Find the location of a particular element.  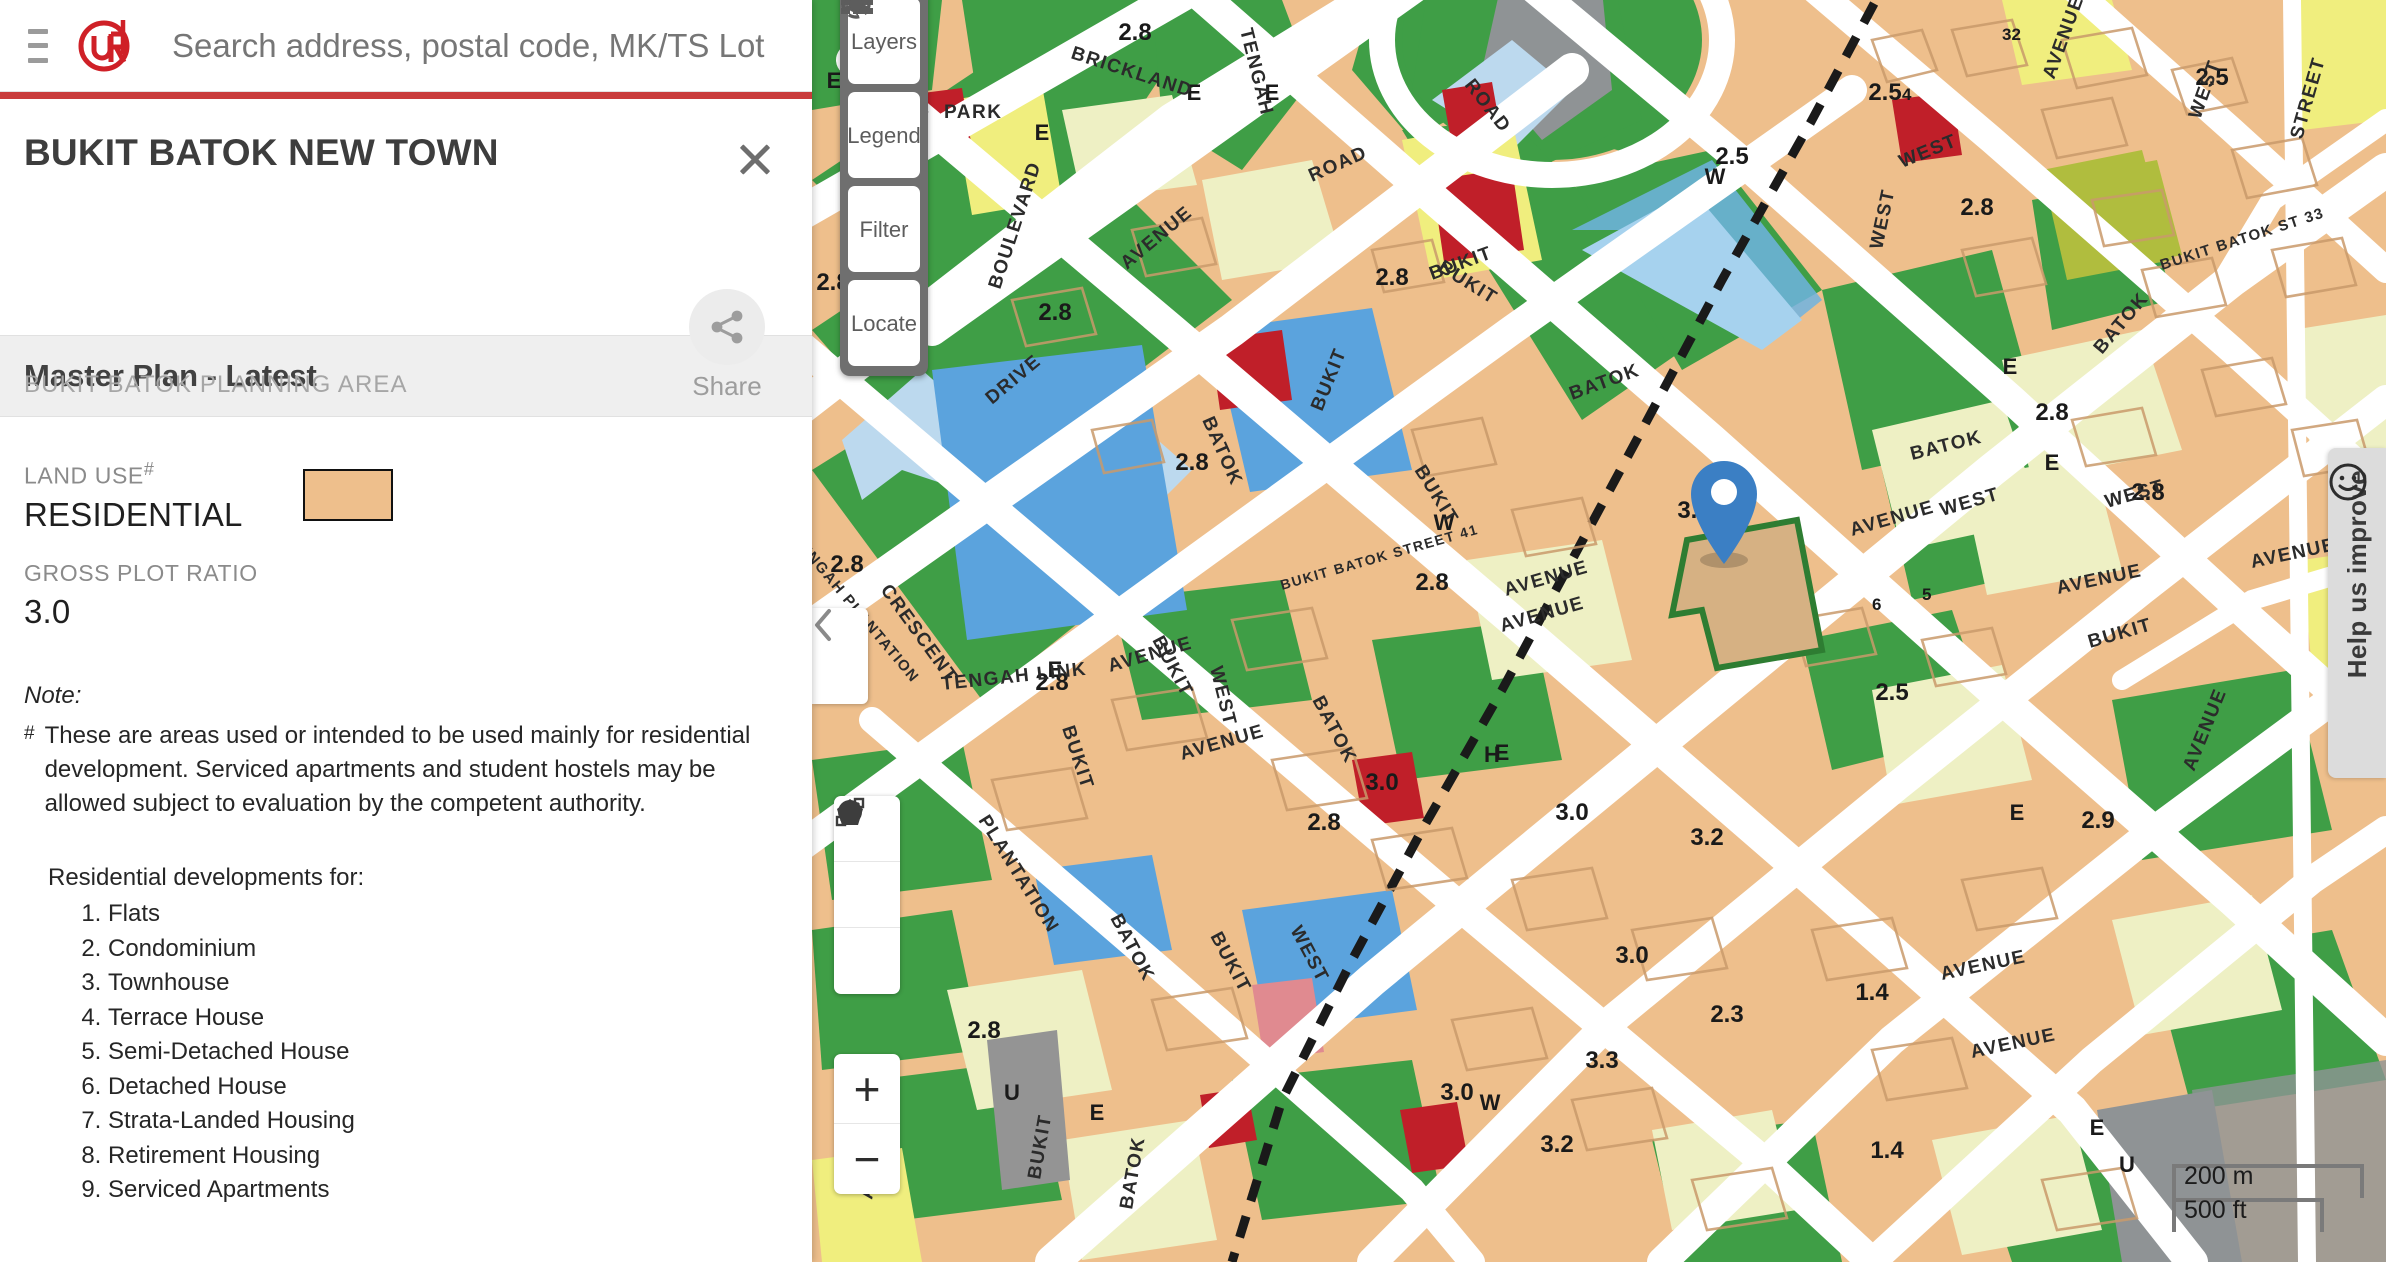

locate-label: Locate is located at coordinates (884, 323).